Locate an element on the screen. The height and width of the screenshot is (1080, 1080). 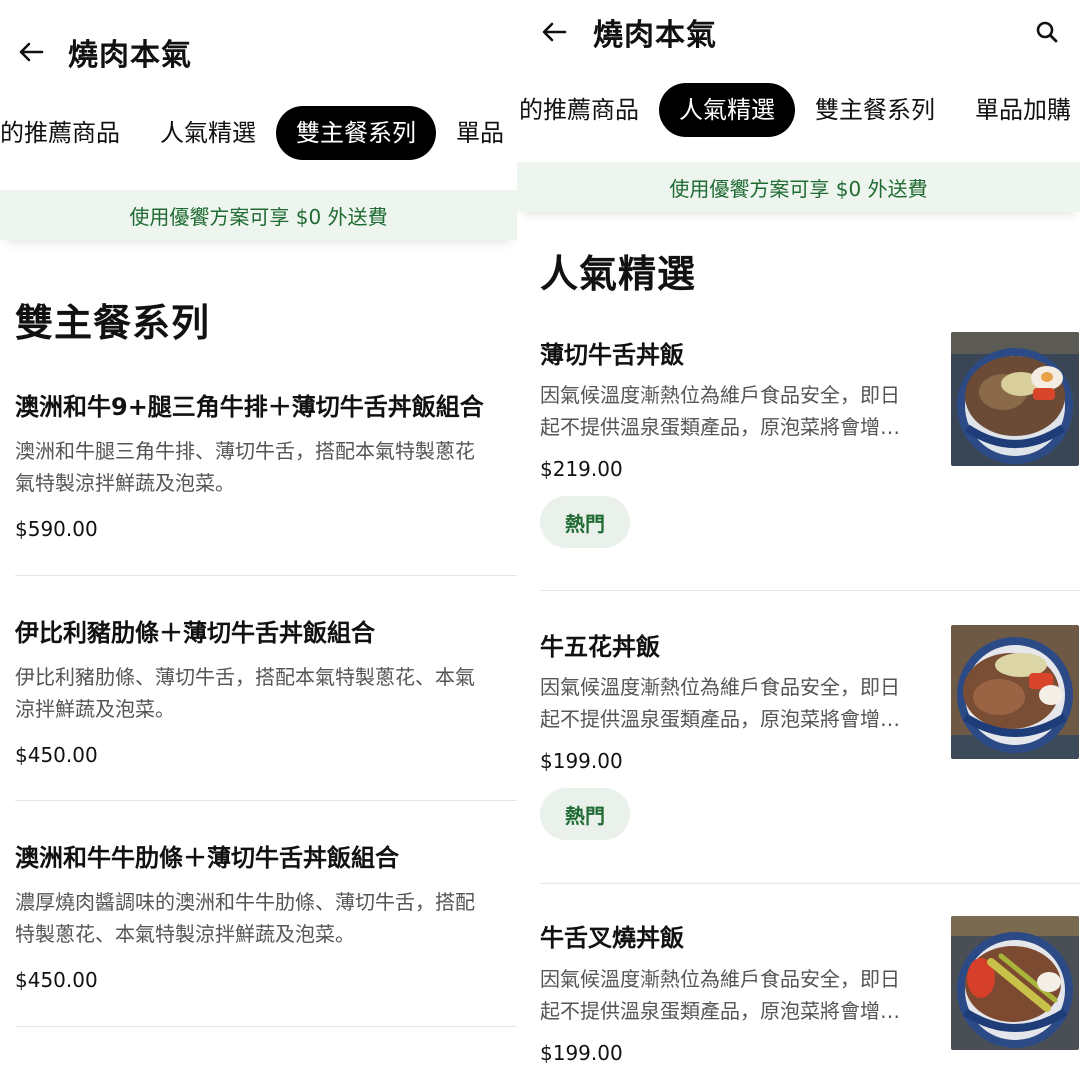
item-name: 澳洲和牛牛肋條＋薄切牛舌丼飯組合 is located at coordinates (207, 858).